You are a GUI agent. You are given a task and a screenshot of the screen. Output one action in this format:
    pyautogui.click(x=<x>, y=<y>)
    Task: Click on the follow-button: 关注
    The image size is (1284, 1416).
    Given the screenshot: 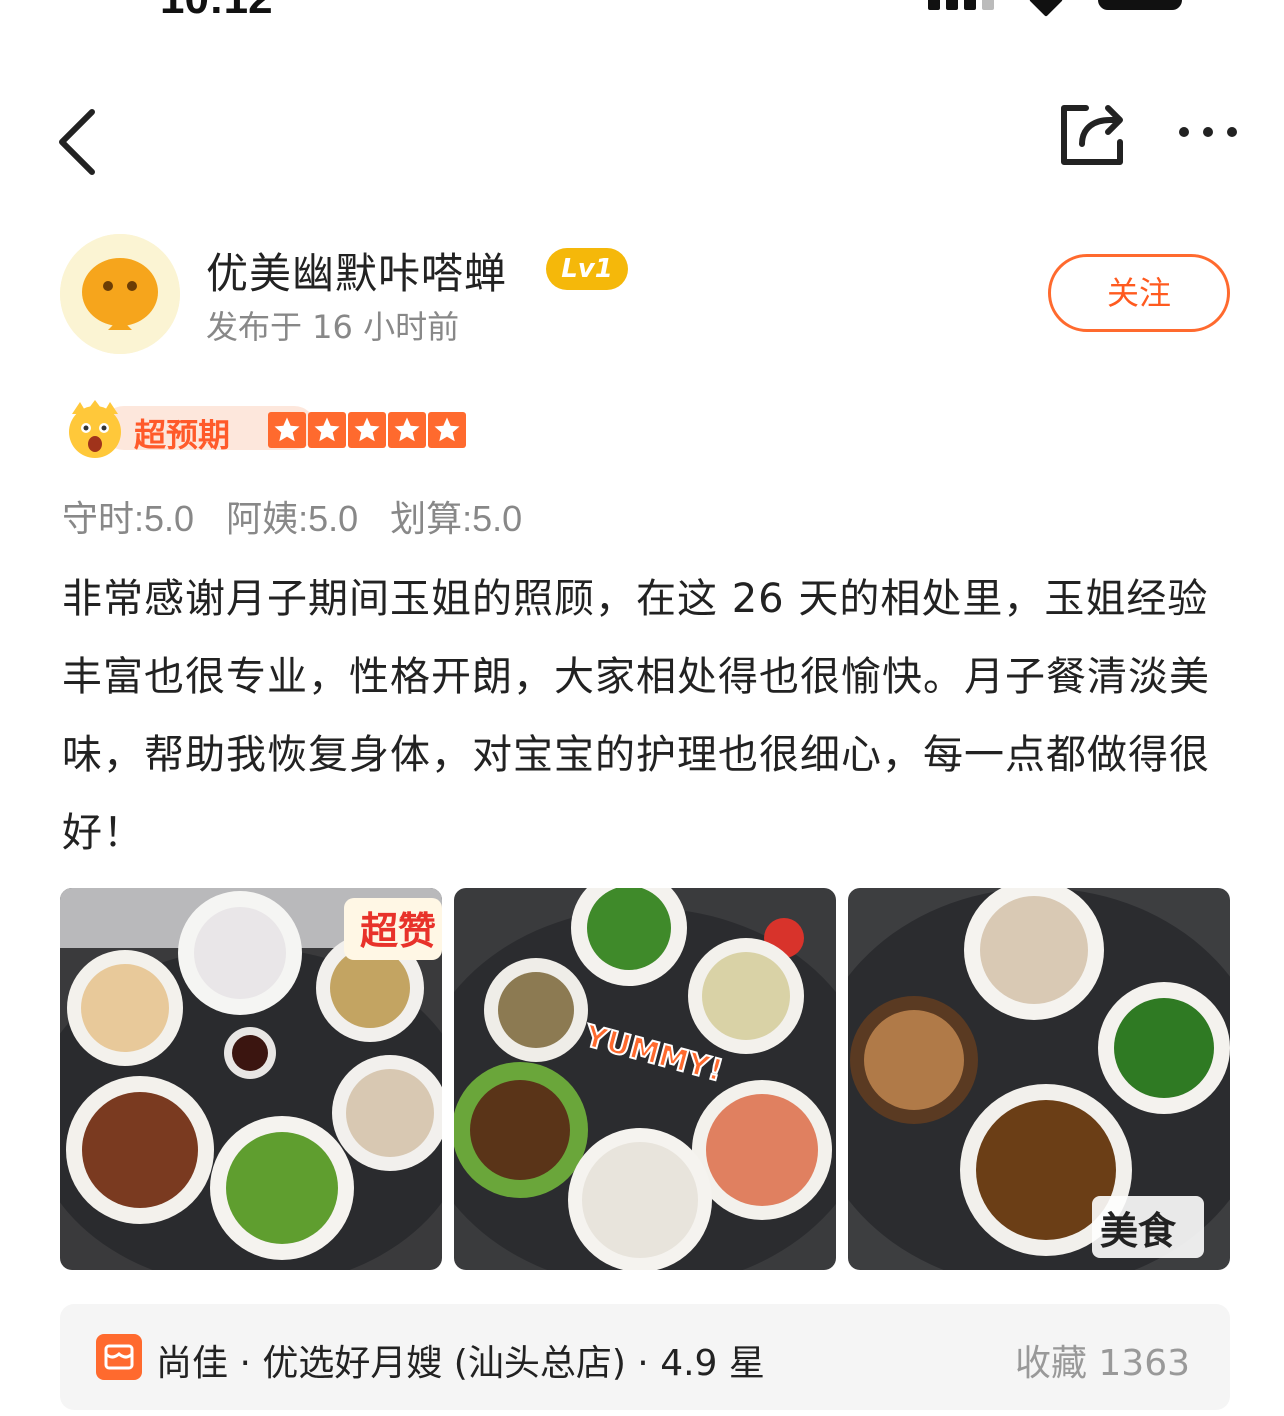 What is the action you would take?
    pyautogui.click(x=1139, y=293)
    